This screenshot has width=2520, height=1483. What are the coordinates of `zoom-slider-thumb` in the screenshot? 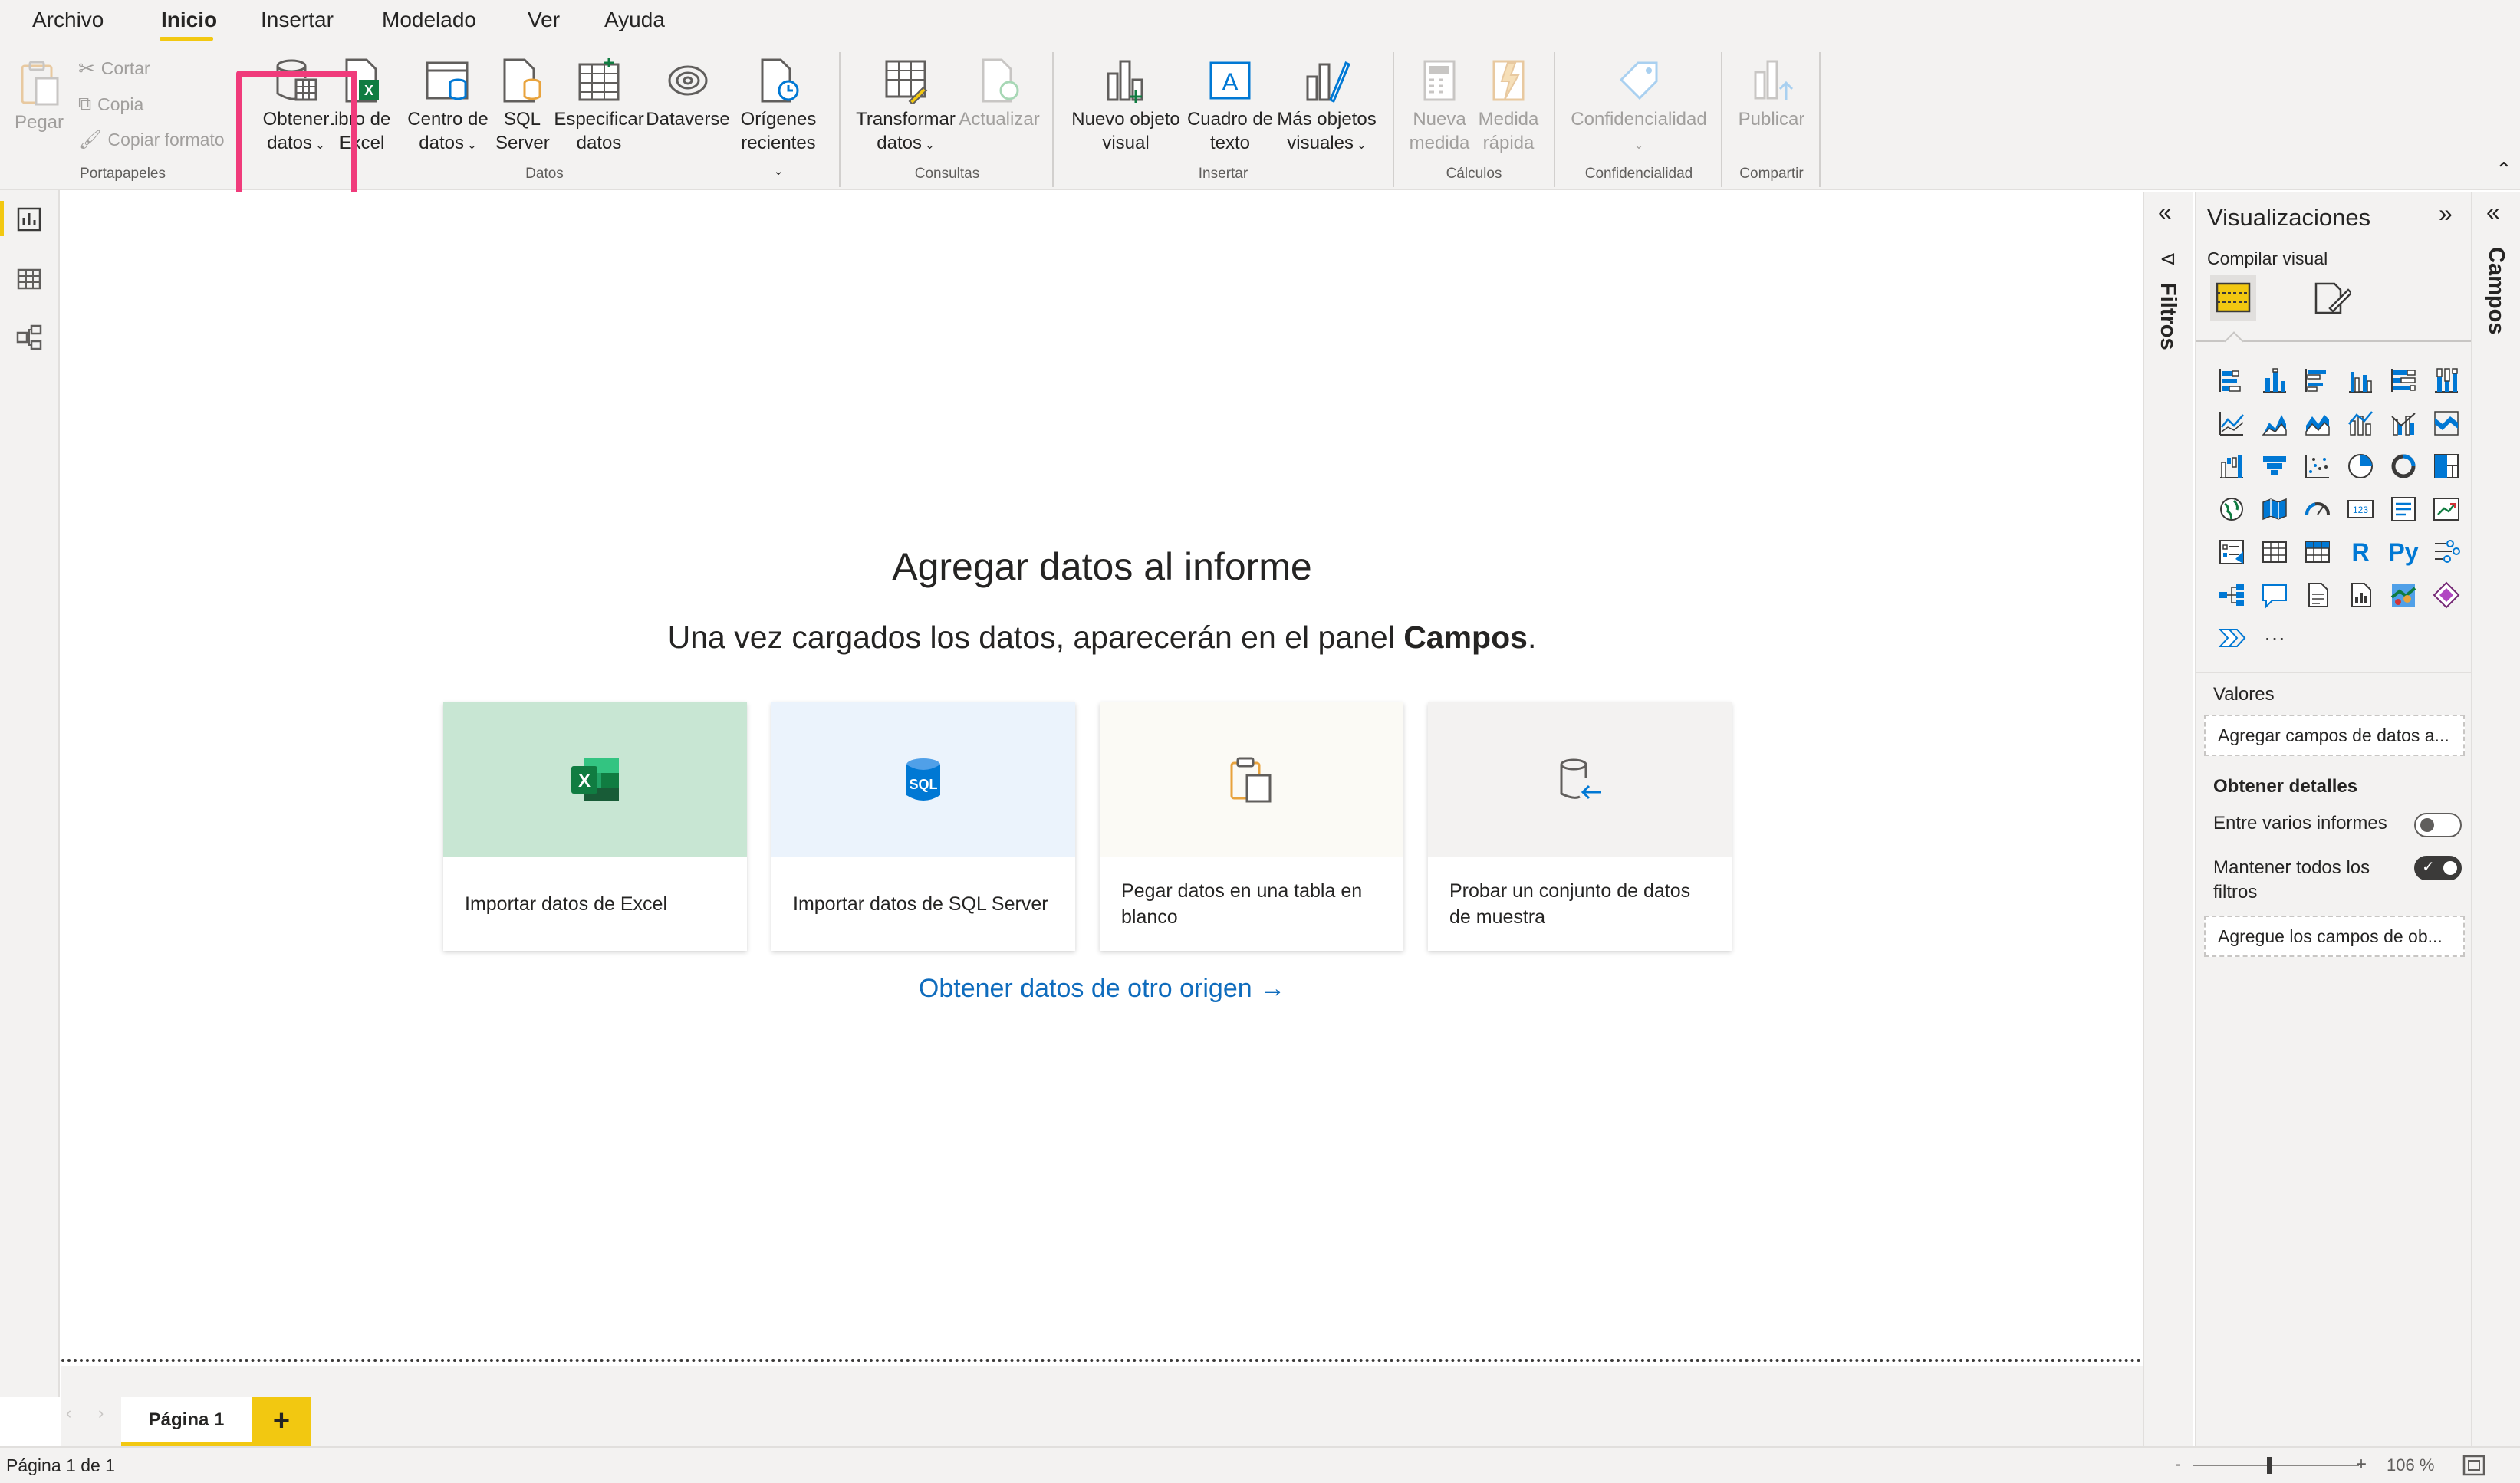 It's located at (2269, 1465).